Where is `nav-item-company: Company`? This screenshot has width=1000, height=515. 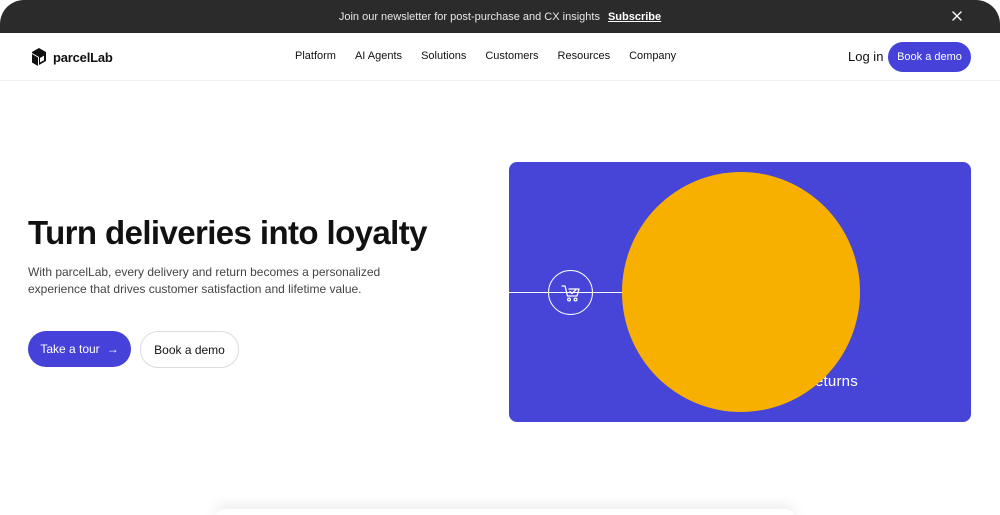 nav-item-company: Company is located at coordinates (652, 56).